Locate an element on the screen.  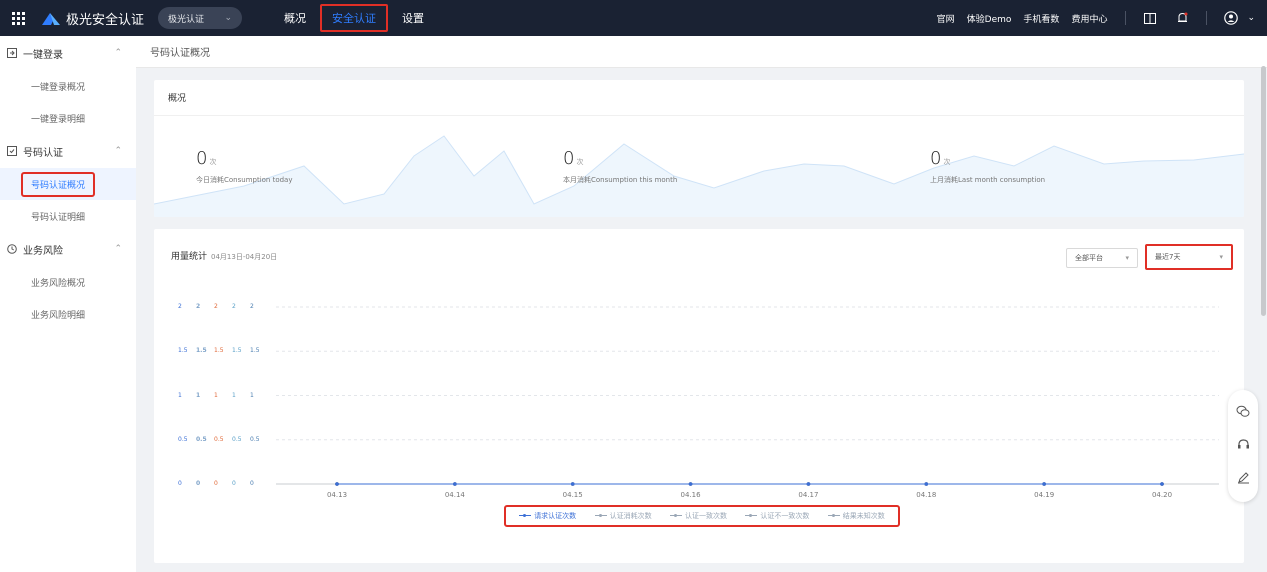
metric-today: 0次 今日消耗Consumption today is located at coordinates (244, 166).